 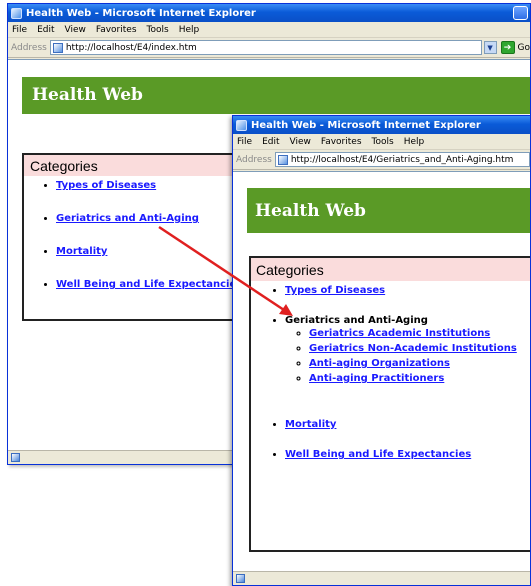 I want to click on list-item: Geriatrics Non-Academic Institutions, so click(x=419, y=350).